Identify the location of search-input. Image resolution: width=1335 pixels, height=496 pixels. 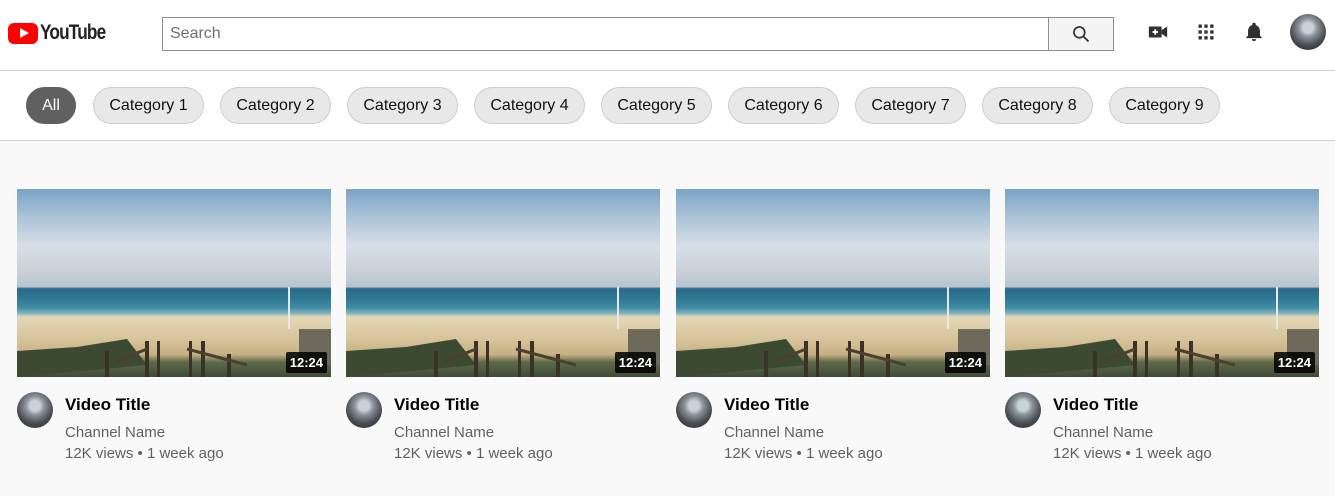
(605, 34).